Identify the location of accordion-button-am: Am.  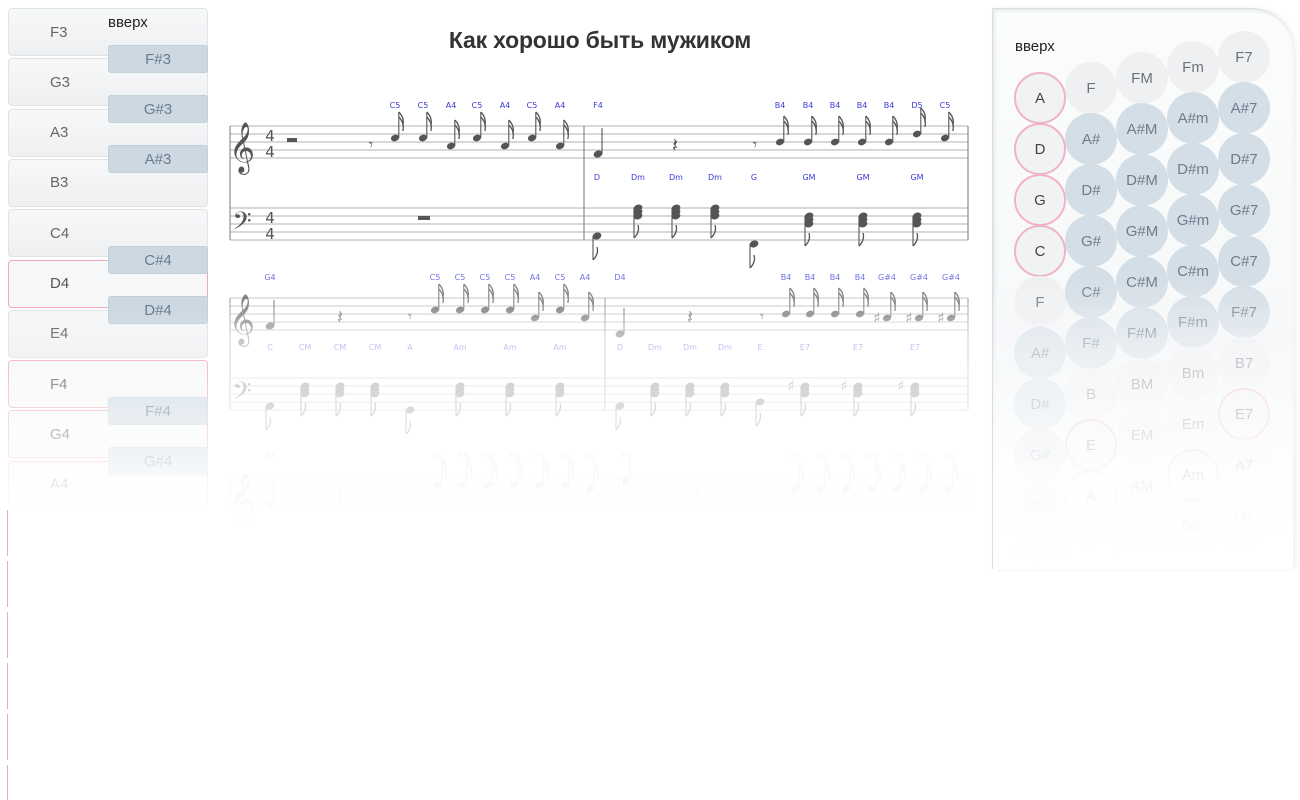
(1193, 475).